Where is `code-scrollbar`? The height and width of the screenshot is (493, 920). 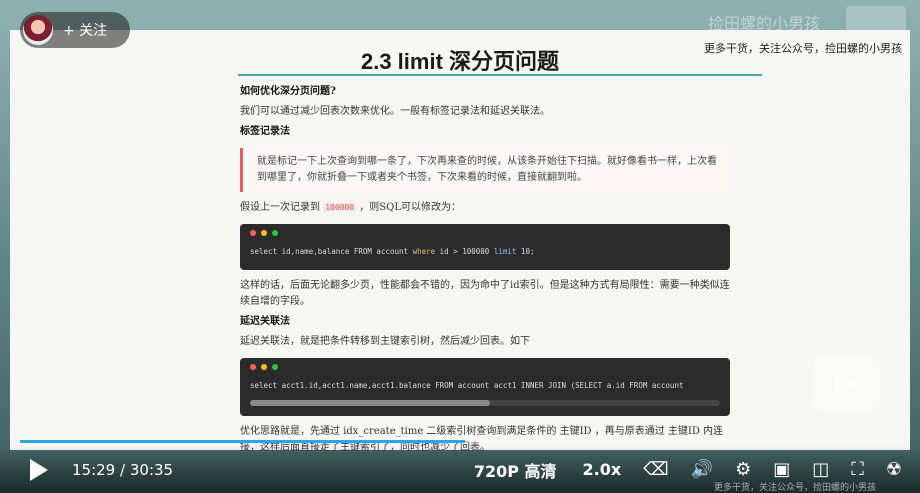 code-scrollbar is located at coordinates (485, 403).